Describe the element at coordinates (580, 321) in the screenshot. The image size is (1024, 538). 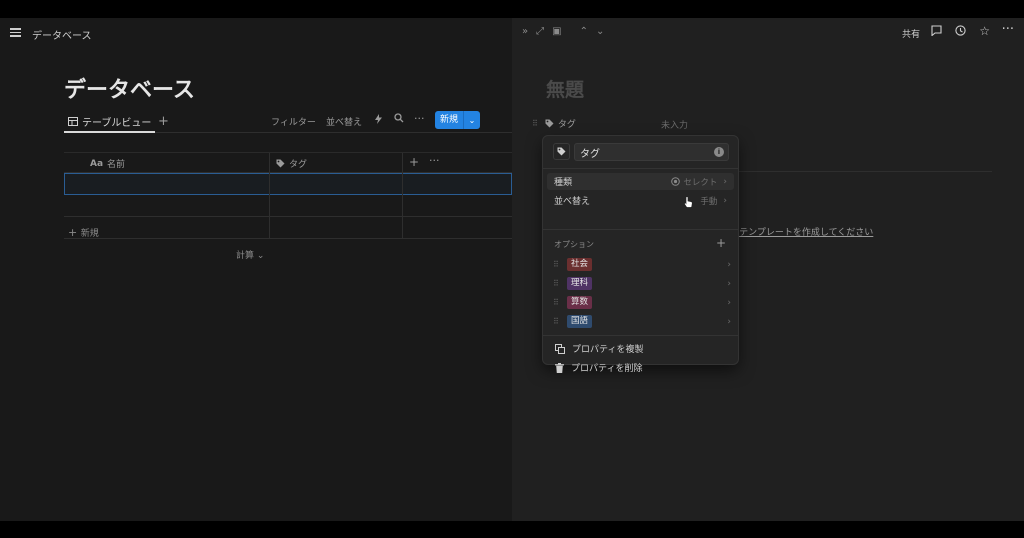
I see `option-chip: 国語` at that location.